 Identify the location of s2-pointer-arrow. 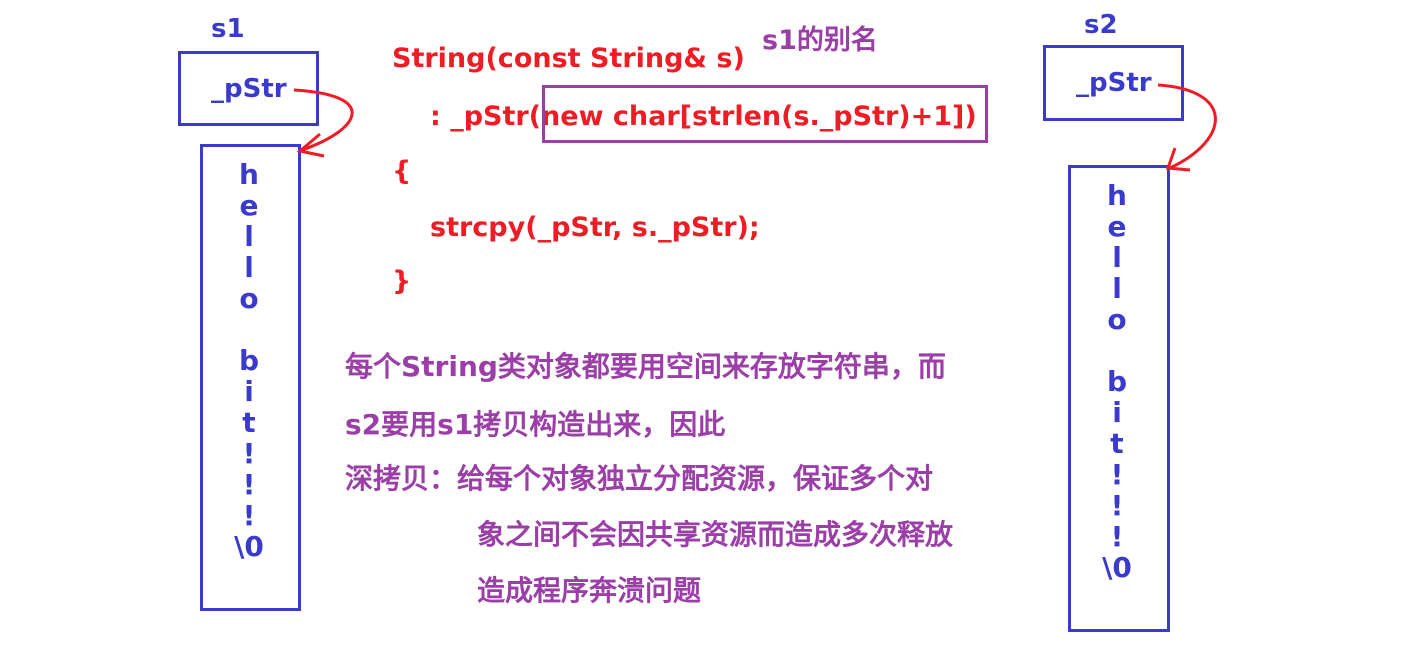
(1187, 126).